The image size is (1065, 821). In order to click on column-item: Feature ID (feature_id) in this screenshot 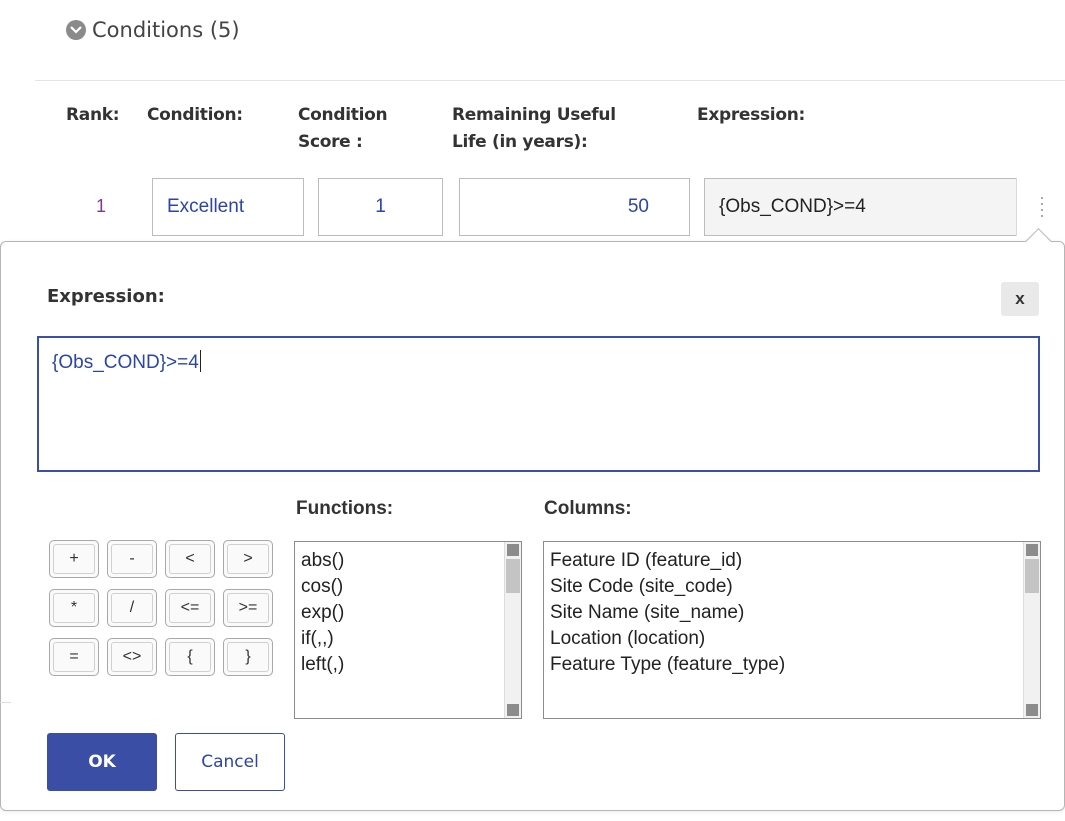, I will do `click(795, 561)`.